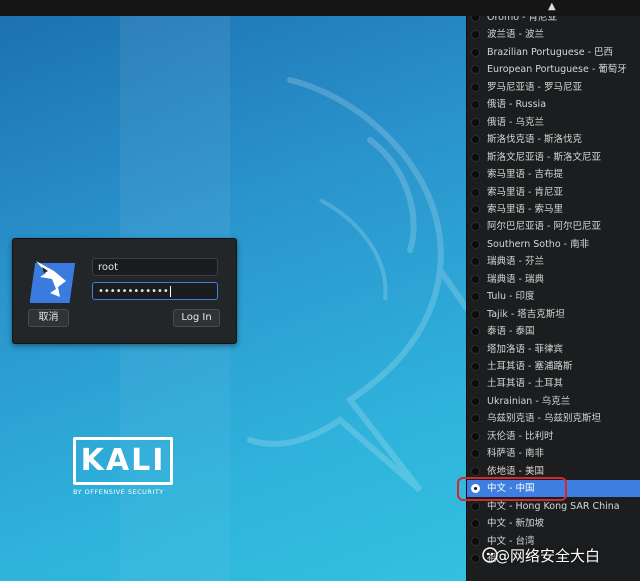 The height and width of the screenshot is (581, 640). What do you see at coordinates (517, 105) in the screenshot?
I see `language-menu-item-label: 俄语 - Russia` at bounding box center [517, 105].